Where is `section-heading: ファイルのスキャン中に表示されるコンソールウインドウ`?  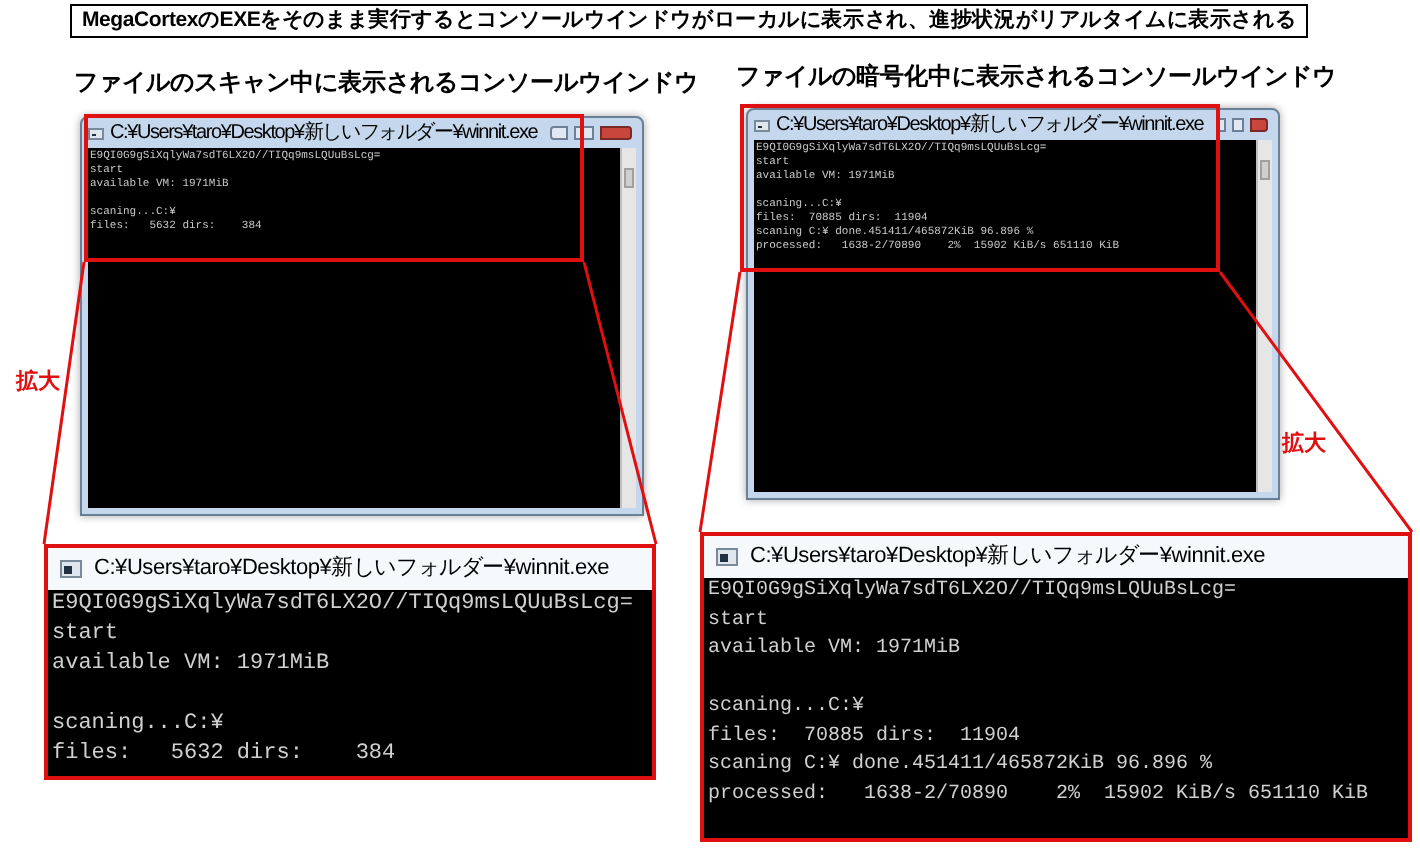
section-heading: ファイルのスキャン中に表示されるコンソールウインドウ is located at coordinates (386, 83).